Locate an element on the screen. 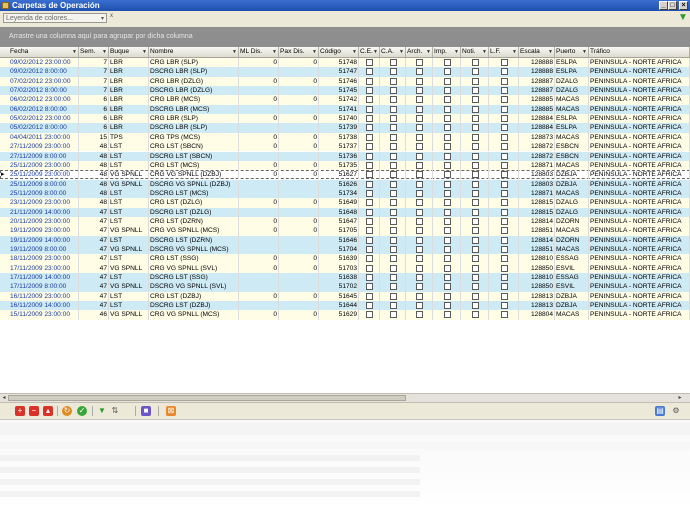 The width and height of the screenshot is (690, 507). cell-nombre: DSCRG LST (SSG) is located at coordinates (194, 278).